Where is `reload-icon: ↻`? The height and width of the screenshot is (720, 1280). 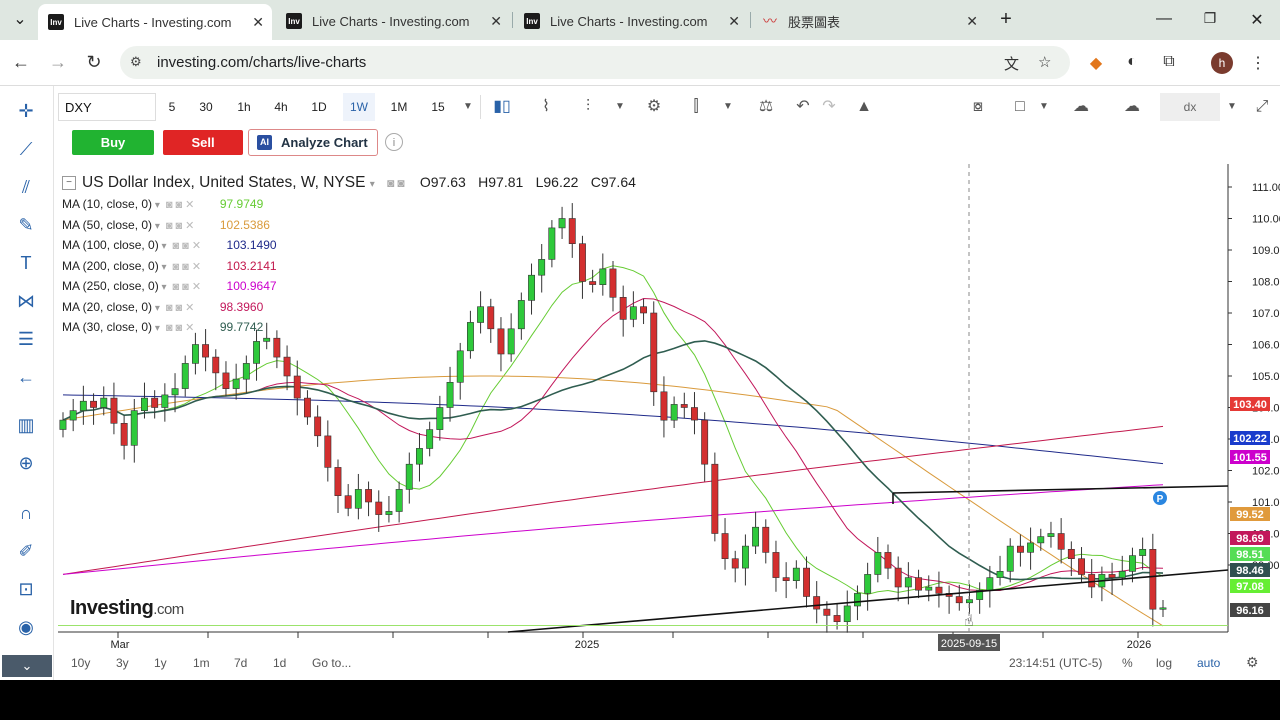 reload-icon: ↻ is located at coordinates (94, 62).